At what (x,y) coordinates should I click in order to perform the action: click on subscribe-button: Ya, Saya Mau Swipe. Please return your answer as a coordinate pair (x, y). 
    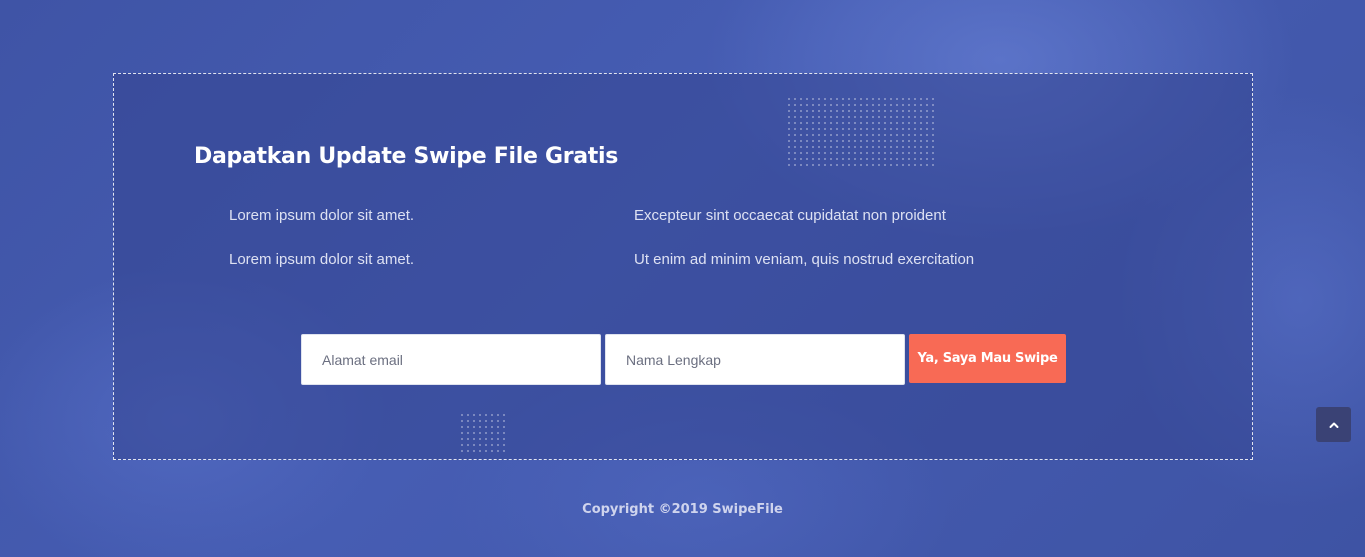
    Looking at the image, I should click on (987, 358).